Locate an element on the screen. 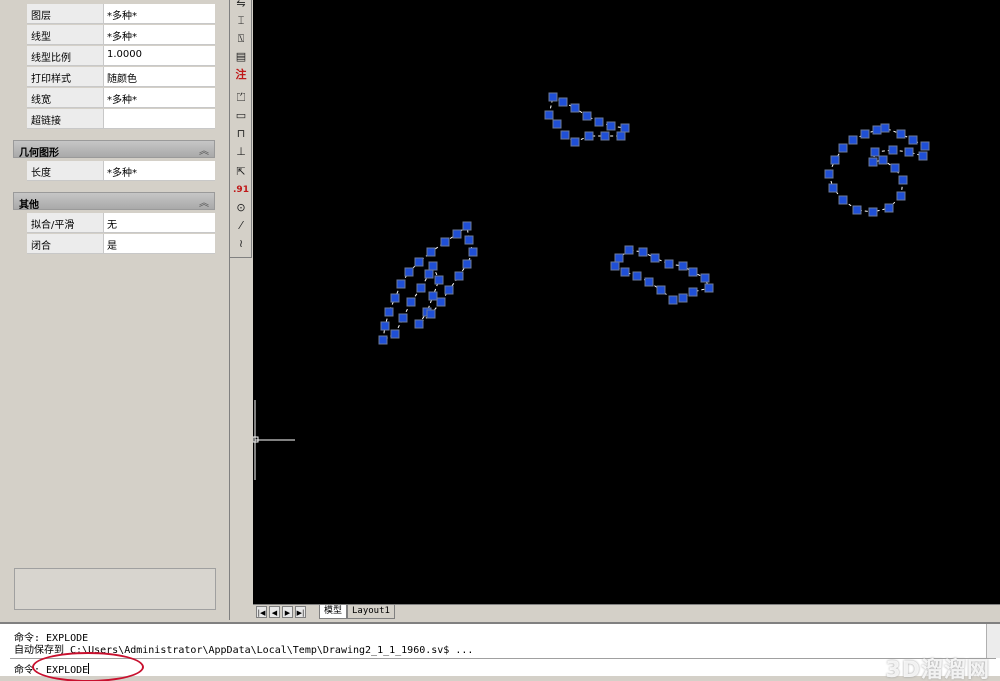 The height and width of the screenshot is (681, 1000). last-tab-button: ▶| is located at coordinates (300, 612).